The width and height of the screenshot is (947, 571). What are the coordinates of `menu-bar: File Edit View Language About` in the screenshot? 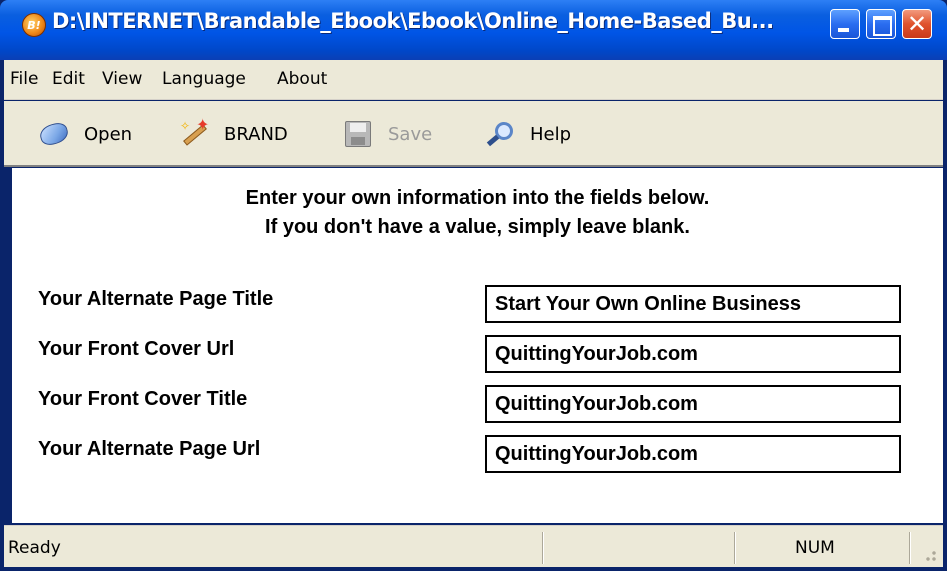 It's located at (473, 80).